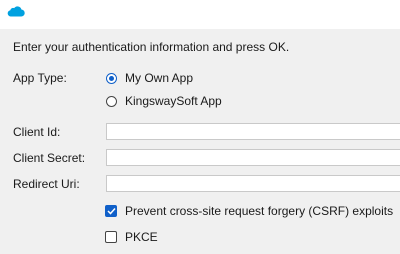  What do you see at coordinates (141, 237) in the screenshot?
I see `pkce-checkbox-label: PKCE` at bounding box center [141, 237].